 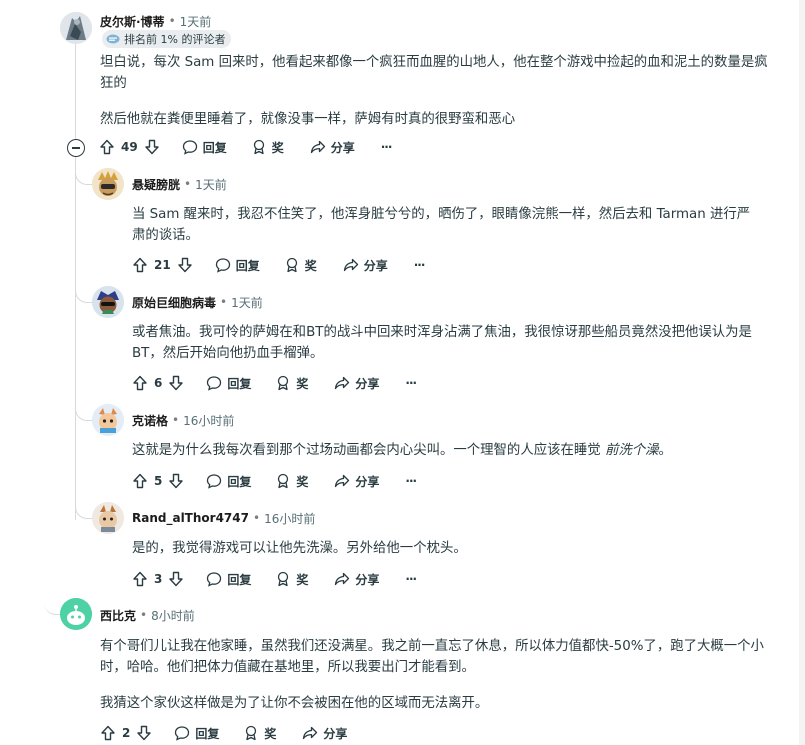 What do you see at coordinates (665, 450) in the screenshot?
I see `comment-text-suffix: 。` at bounding box center [665, 450].